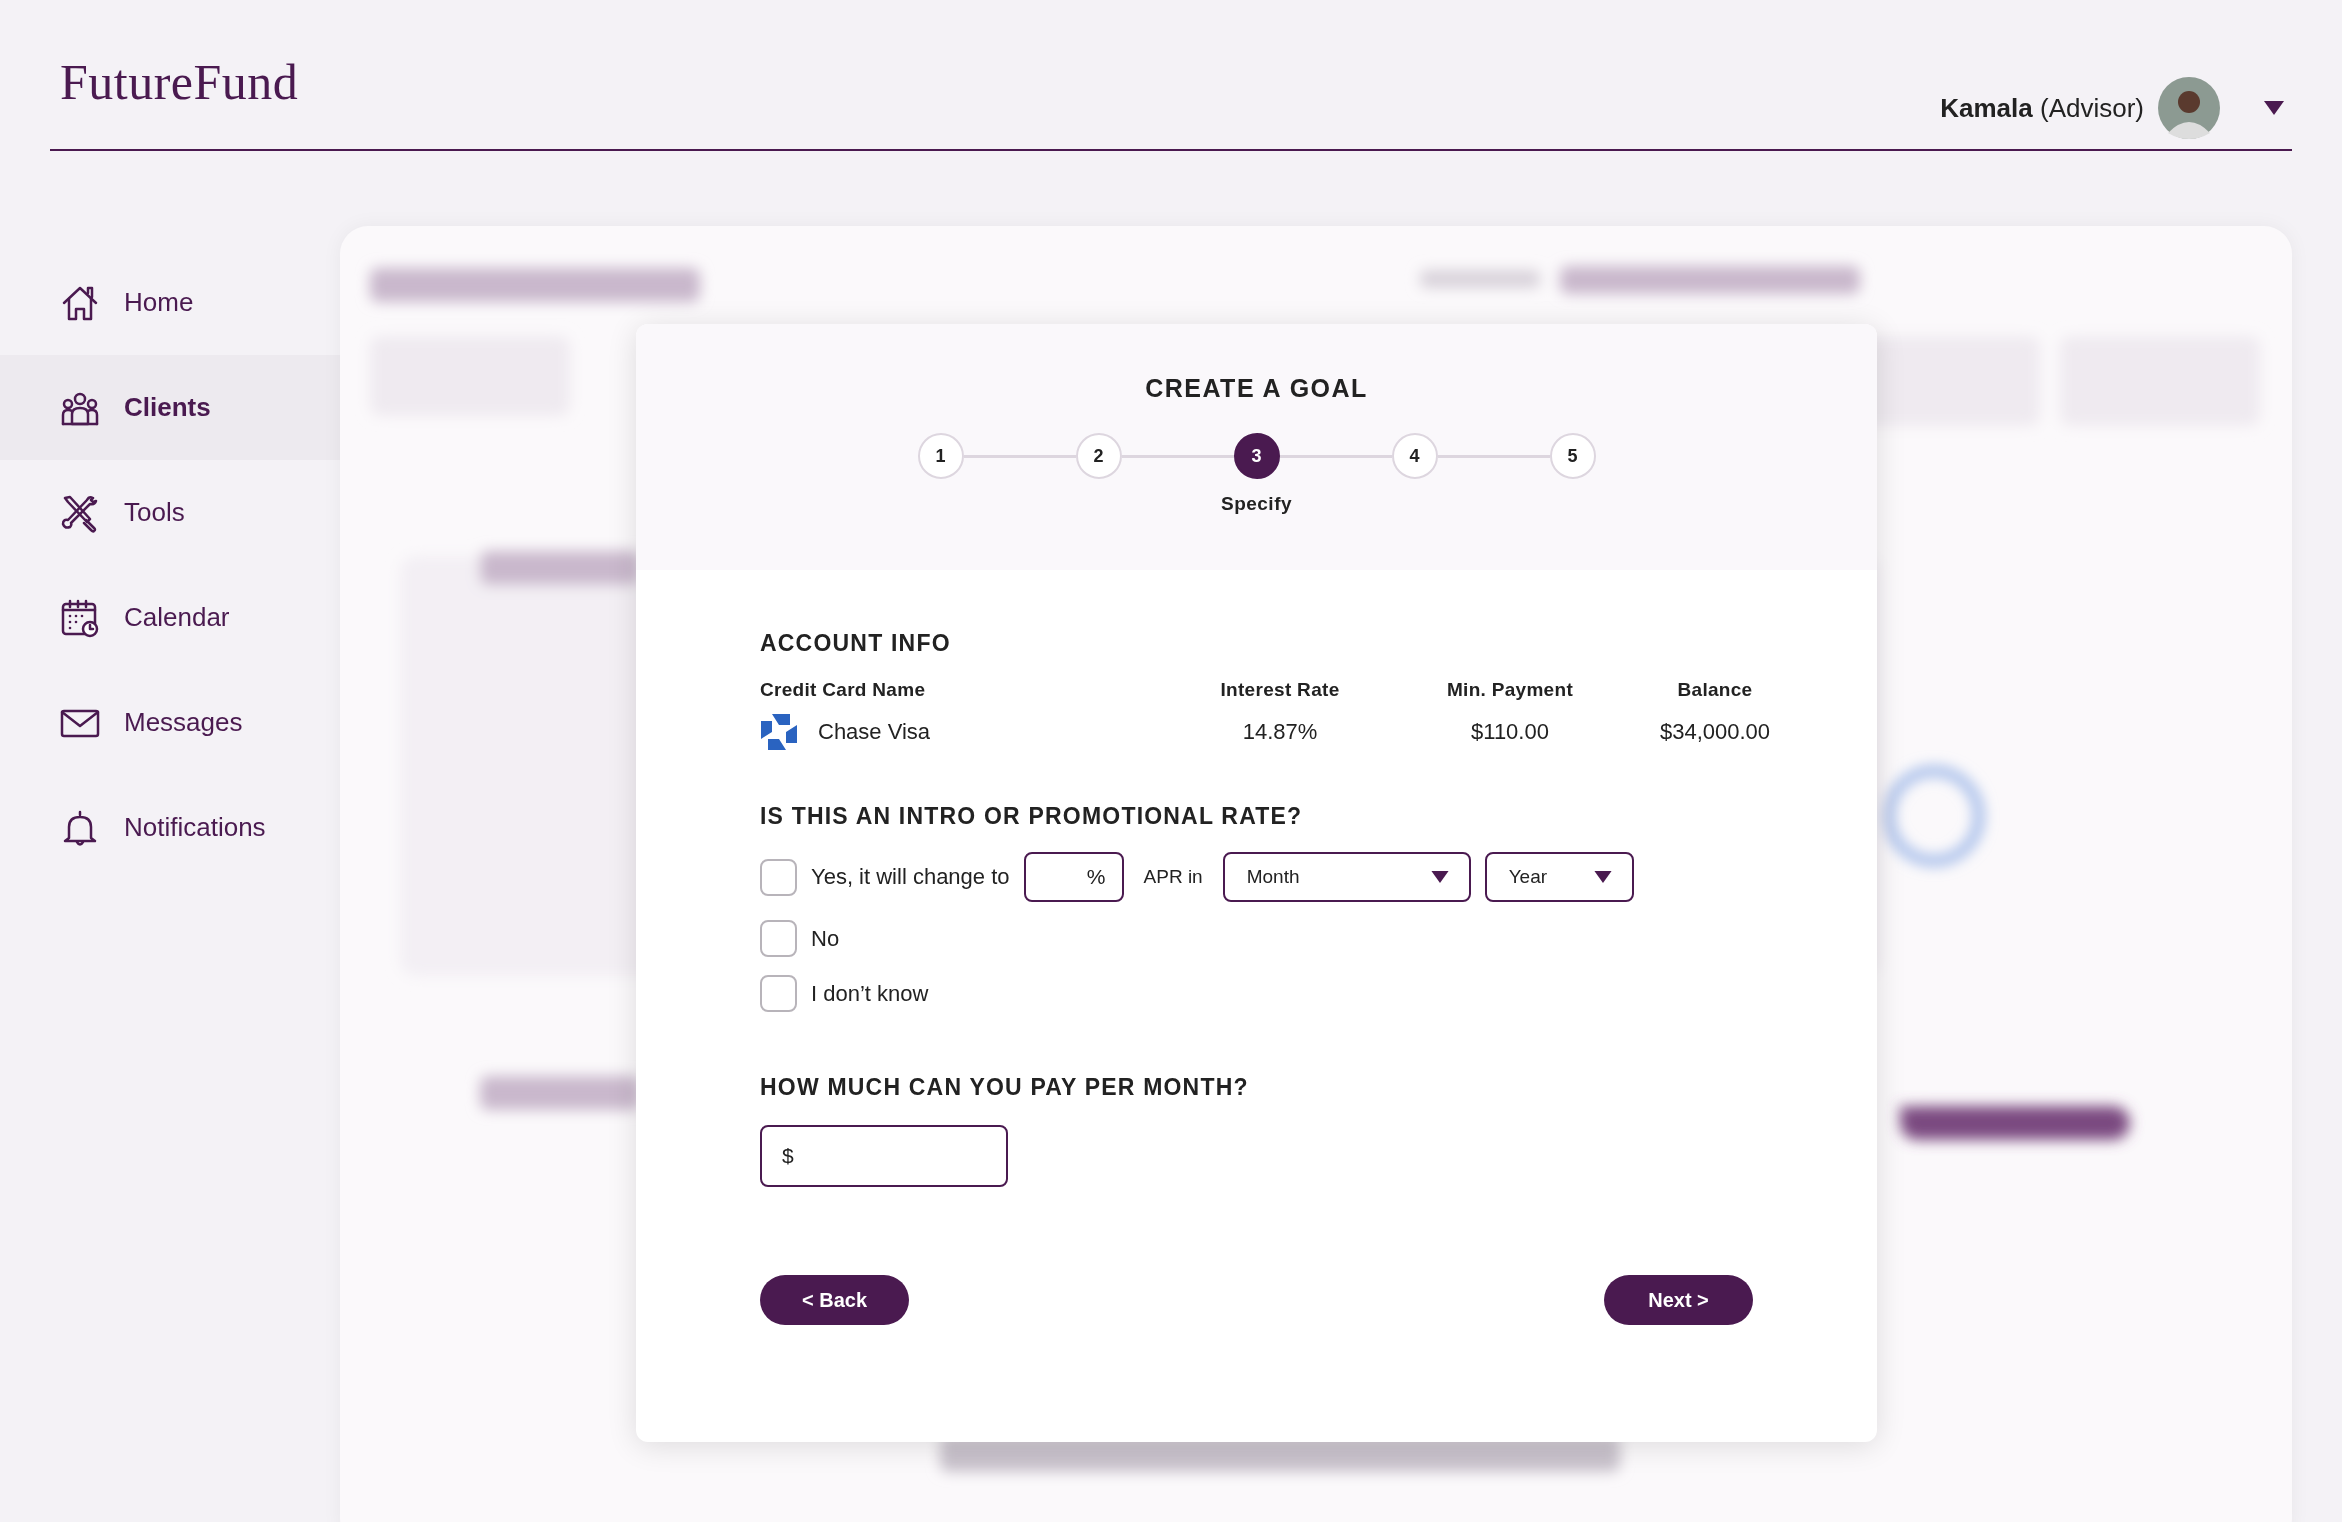 The image size is (2342, 1522). I want to click on sidebar-item: Messages, so click(170, 722).